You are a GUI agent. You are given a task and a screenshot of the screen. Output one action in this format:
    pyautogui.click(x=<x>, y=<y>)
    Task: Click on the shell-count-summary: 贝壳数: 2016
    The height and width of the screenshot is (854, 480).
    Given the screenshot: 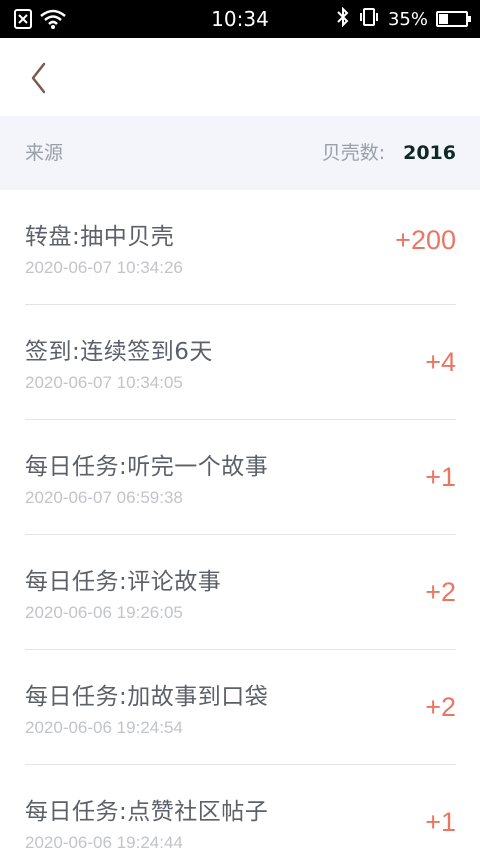 What is the action you would take?
    pyautogui.click(x=389, y=153)
    